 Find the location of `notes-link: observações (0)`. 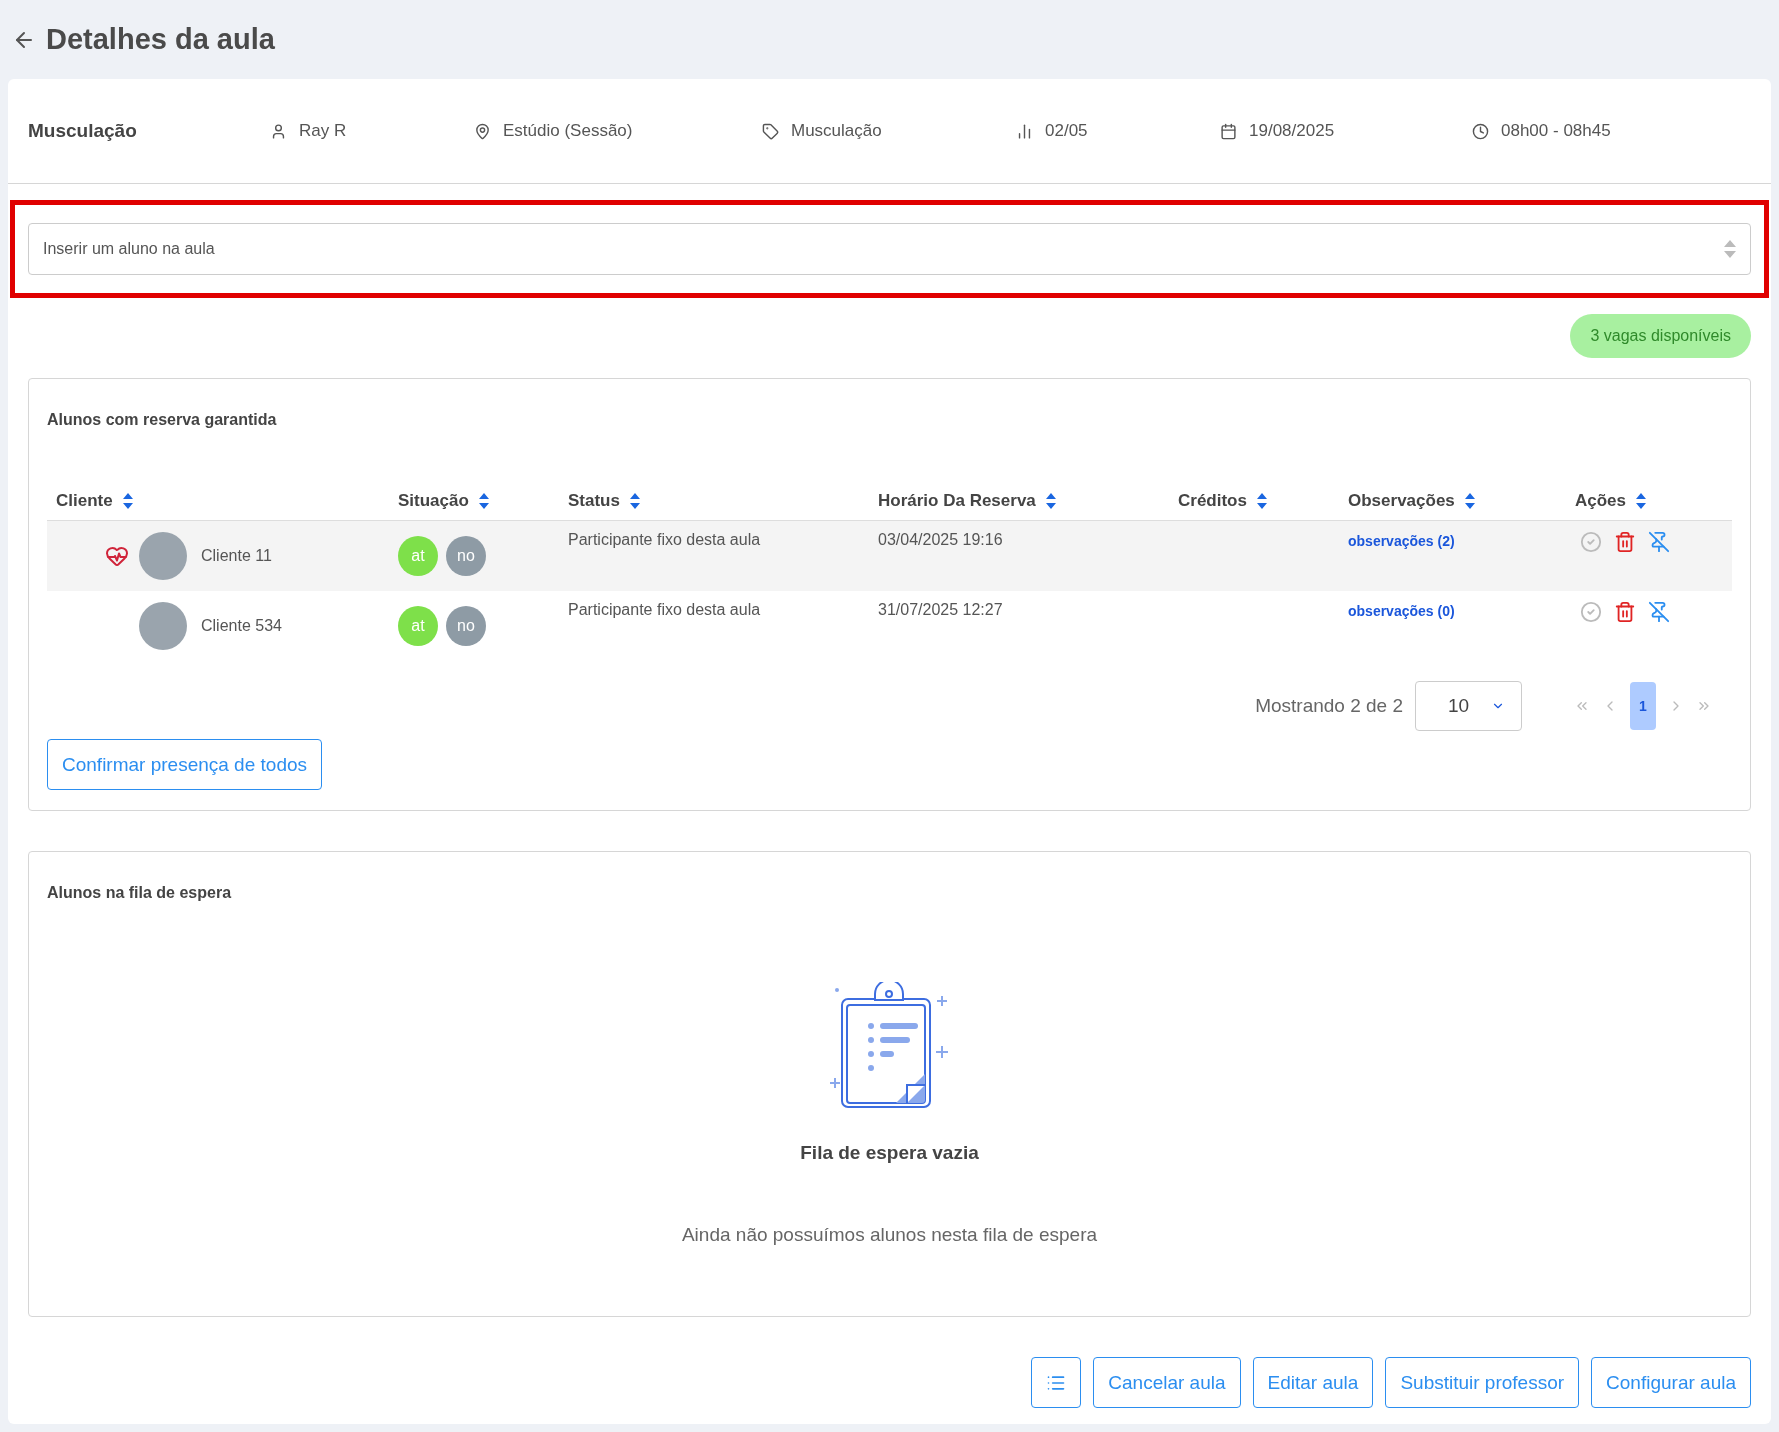

notes-link: observações (0) is located at coordinates (1401, 611).